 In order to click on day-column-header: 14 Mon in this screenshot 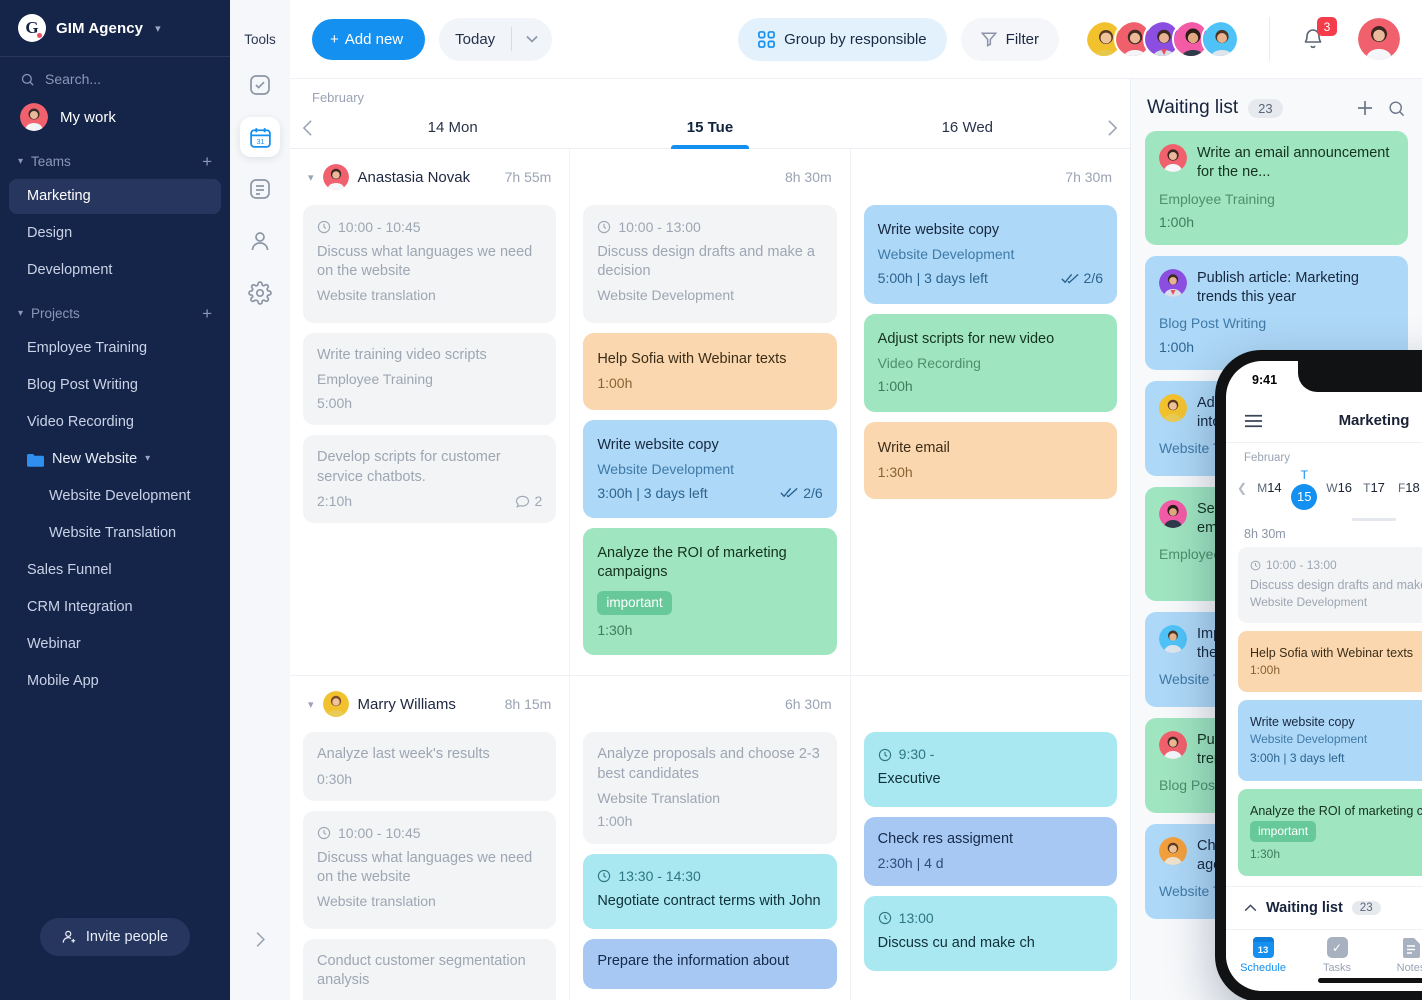, I will do `click(452, 127)`.